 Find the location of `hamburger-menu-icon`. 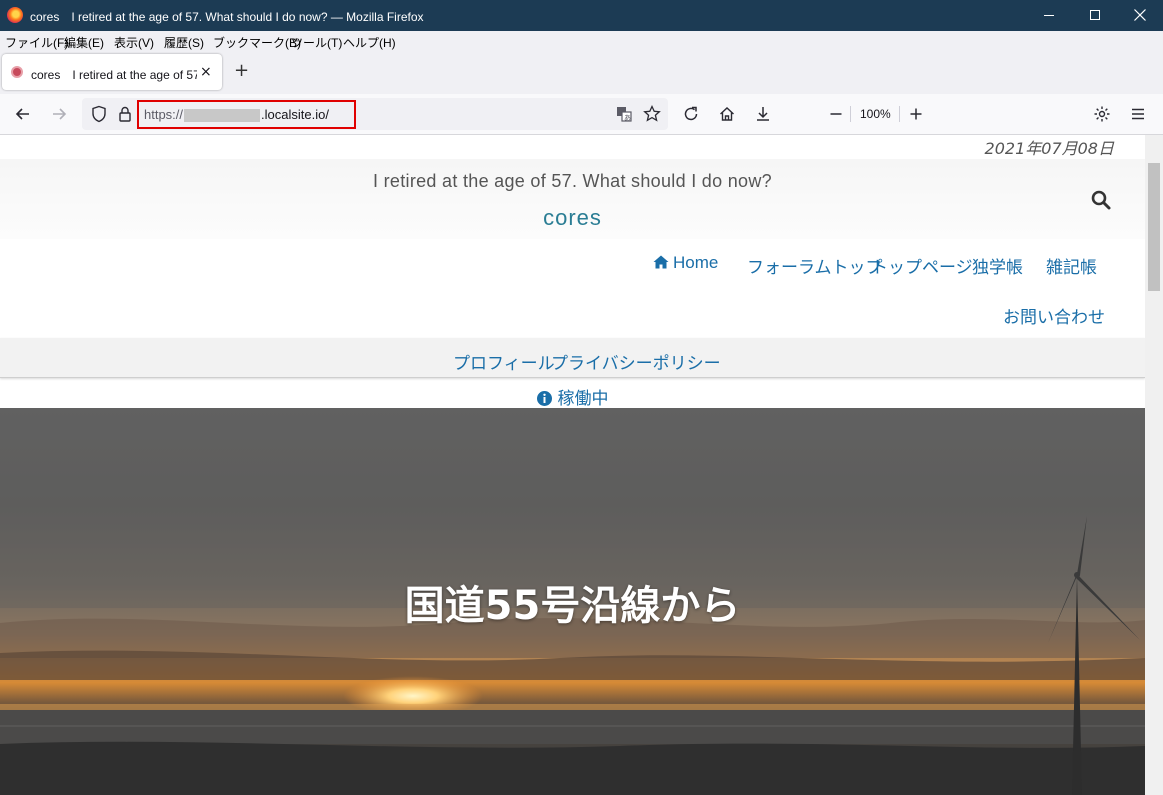

hamburger-menu-icon is located at coordinates (1138, 114).